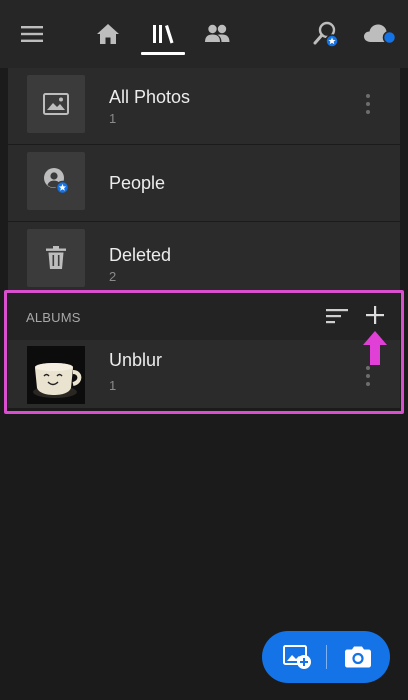  What do you see at coordinates (217, 34) in the screenshot?
I see `people-icon` at bounding box center [217, 34].